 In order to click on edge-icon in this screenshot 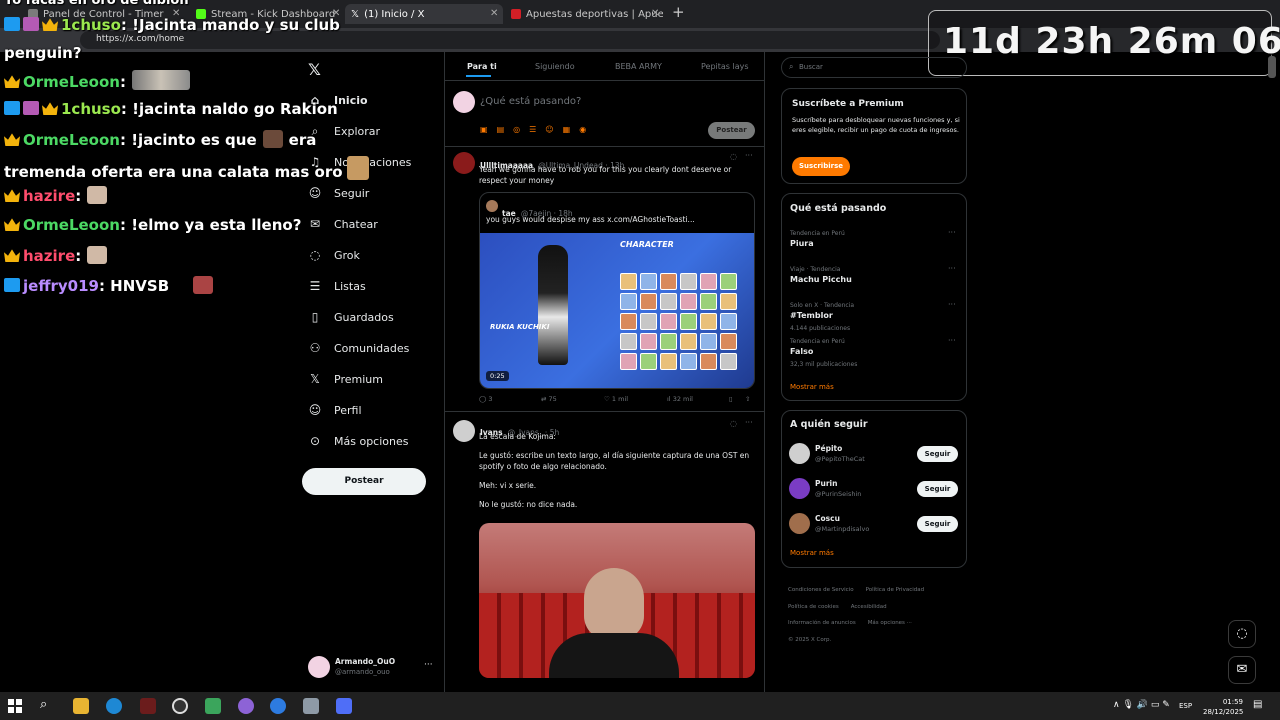, I will do `click(114, 706)`.